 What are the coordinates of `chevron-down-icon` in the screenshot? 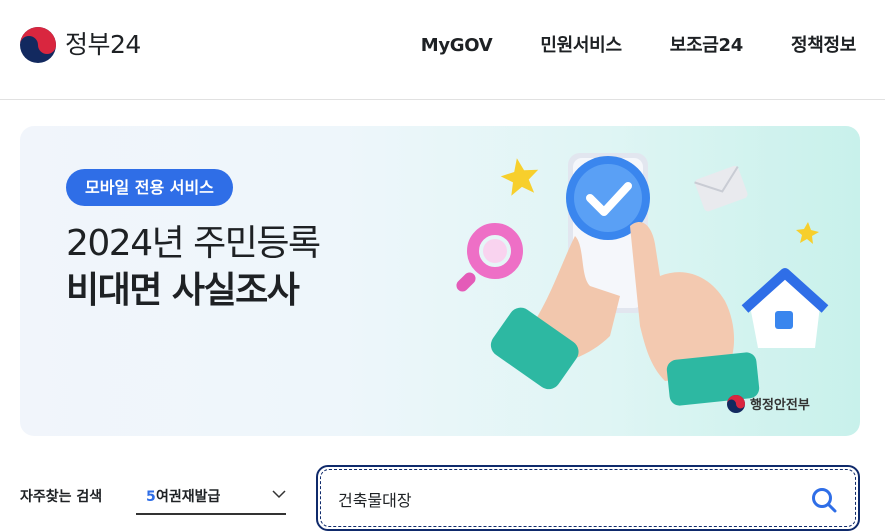 It's located at (279, 494).